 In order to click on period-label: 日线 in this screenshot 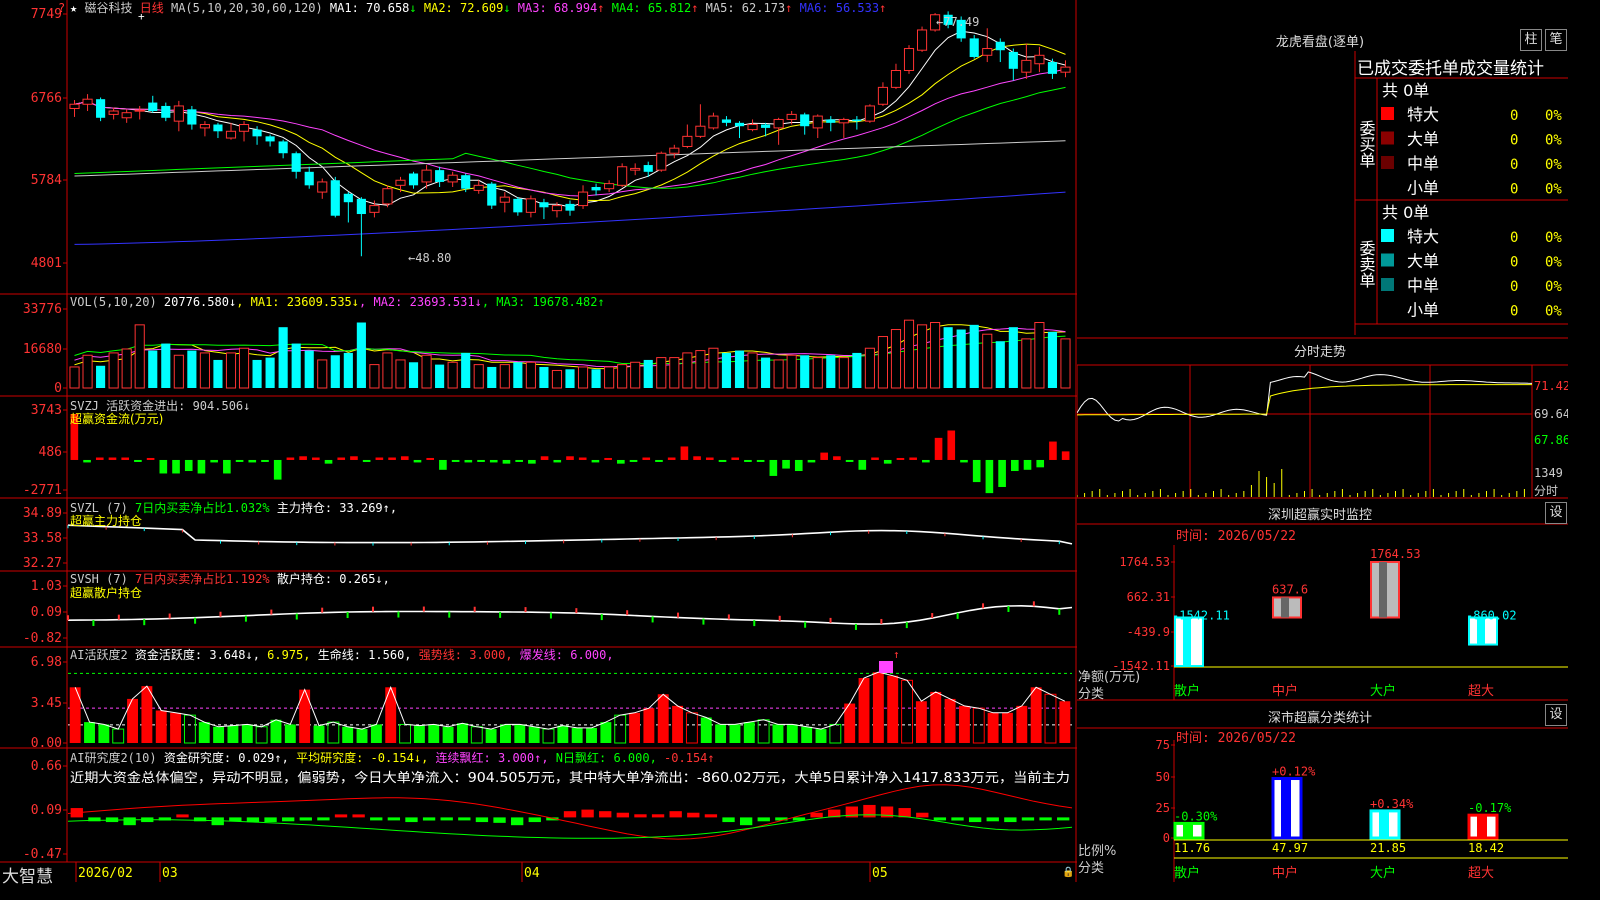, I will do `click(152, 8)`.